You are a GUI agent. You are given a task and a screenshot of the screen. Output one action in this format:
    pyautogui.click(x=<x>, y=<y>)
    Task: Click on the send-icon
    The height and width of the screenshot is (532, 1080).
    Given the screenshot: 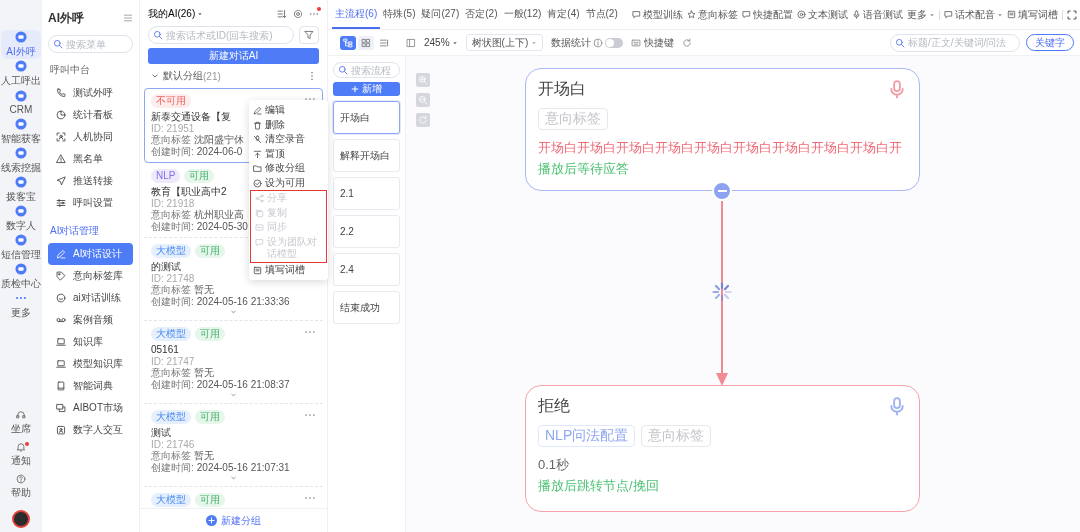 What is the action you would take?
    pyautogui.click(x=61, y=181)
    